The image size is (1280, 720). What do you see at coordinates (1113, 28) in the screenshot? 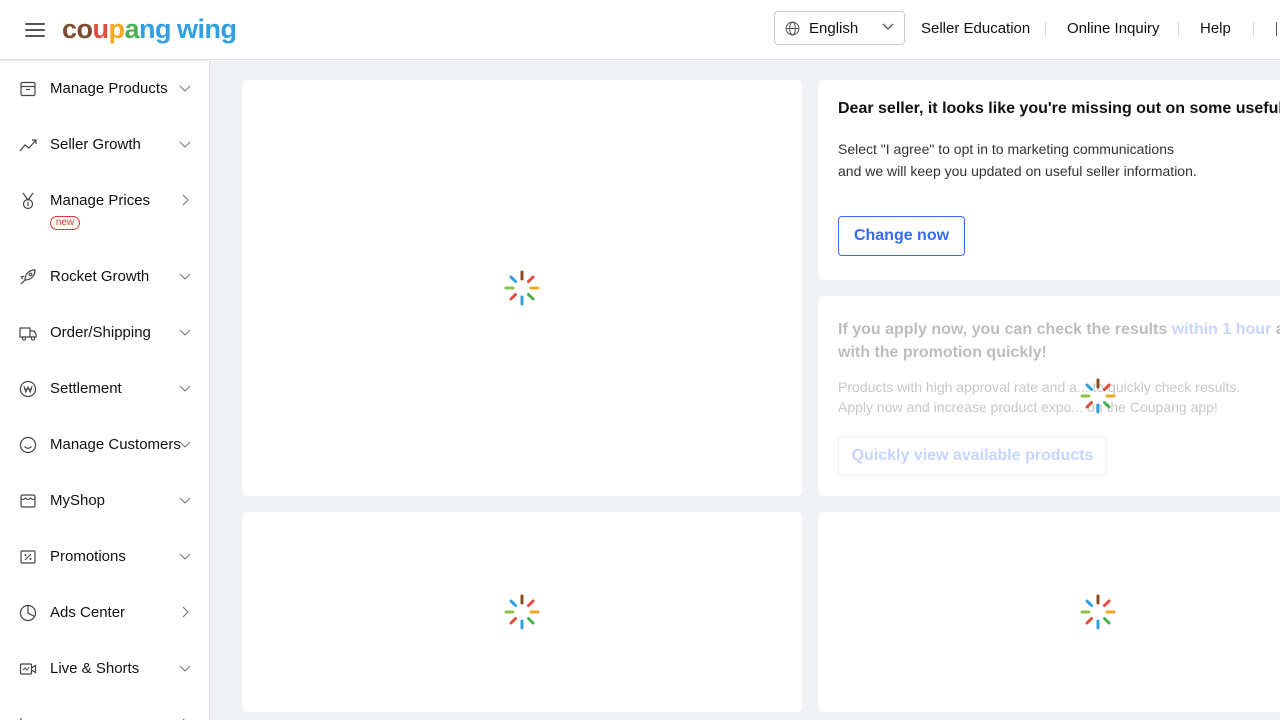
I see `nav-online-inquiry: Online Inquiry` at bounding box center [1113, 28].